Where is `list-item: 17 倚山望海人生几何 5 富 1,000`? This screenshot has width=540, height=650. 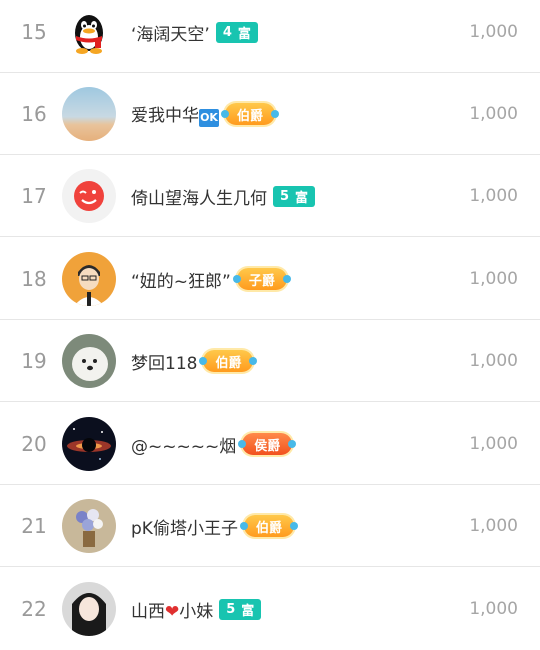 list-item: 17 倚山望海人生几何 5 富 1,000 is located at coordinates (270, 196).